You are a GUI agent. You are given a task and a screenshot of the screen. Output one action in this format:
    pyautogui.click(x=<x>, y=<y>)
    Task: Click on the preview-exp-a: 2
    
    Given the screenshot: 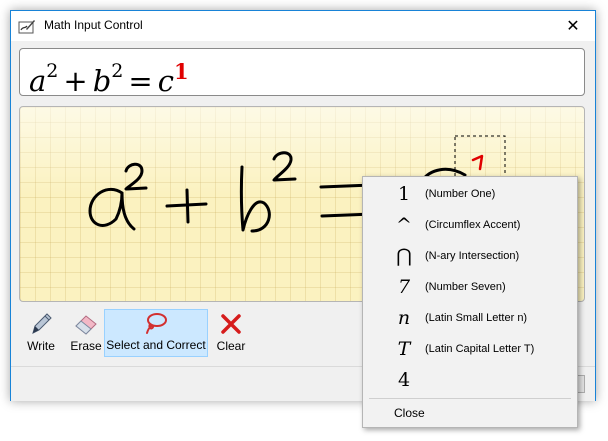 What is the action you would take?
    pyautogui.click(x=52, y=71)
    